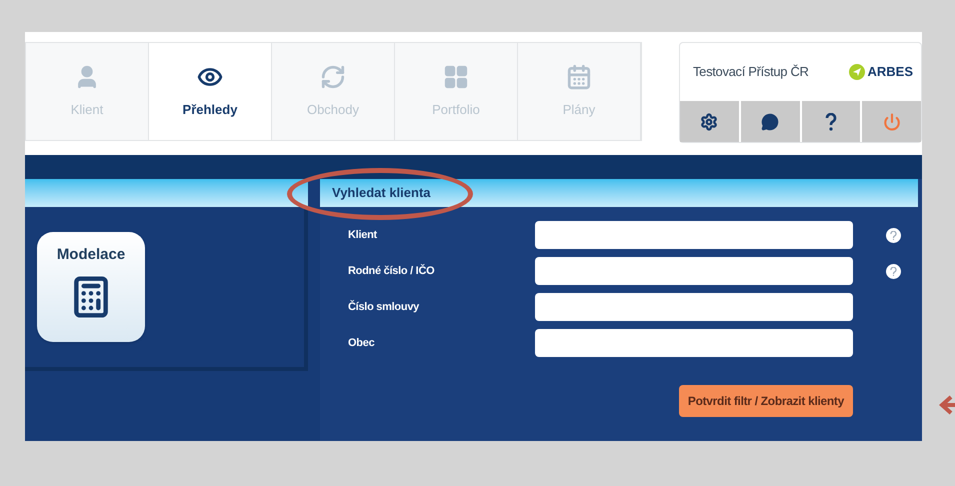 The width and height of the screenshot is (955, 486). Describe the element at coordinates (579, 77) in the screenshot. I see `calendar-icon` at that location.